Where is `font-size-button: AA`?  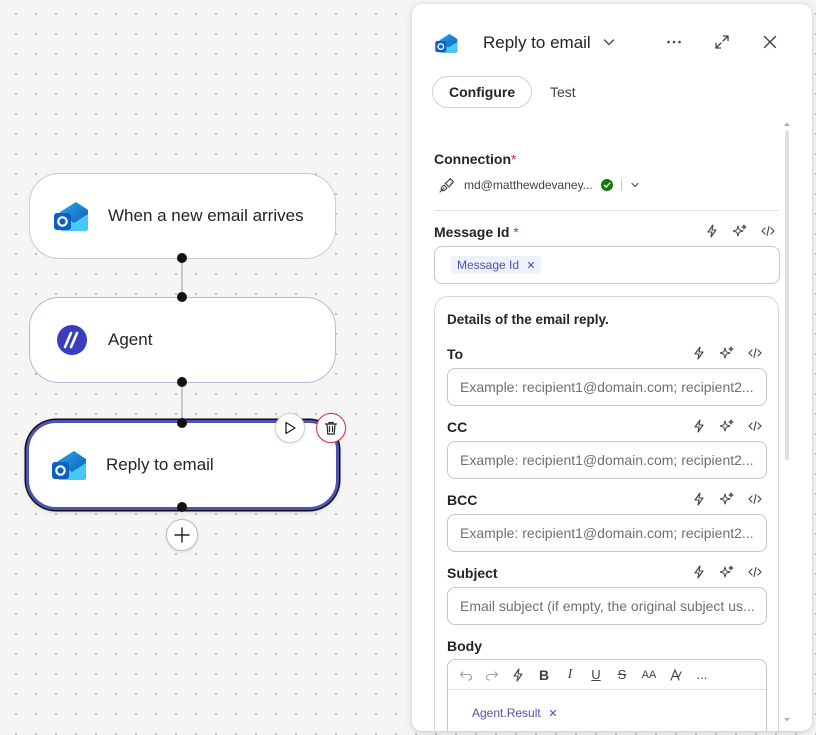
font-size-button: AA is located at coordinates (649, 675).